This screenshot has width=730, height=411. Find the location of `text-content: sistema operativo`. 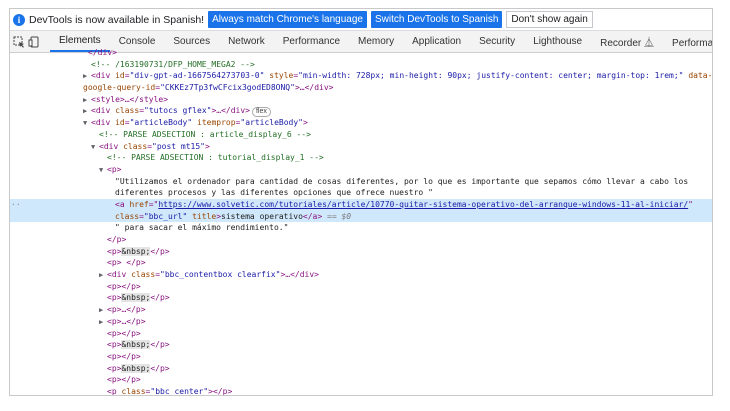

text-content: sistema operativo is located at coordinates (262, 216).